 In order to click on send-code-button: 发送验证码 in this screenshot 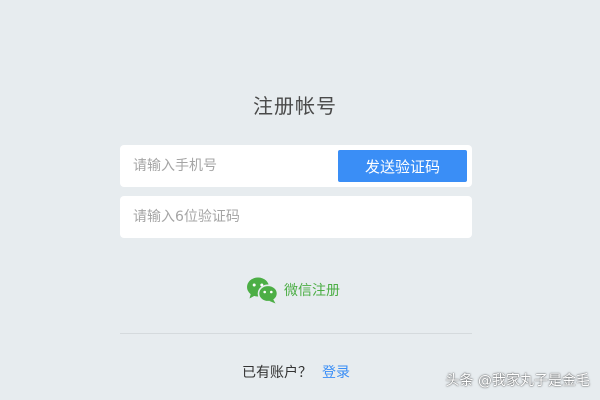, I will do `click(402, 166)`.